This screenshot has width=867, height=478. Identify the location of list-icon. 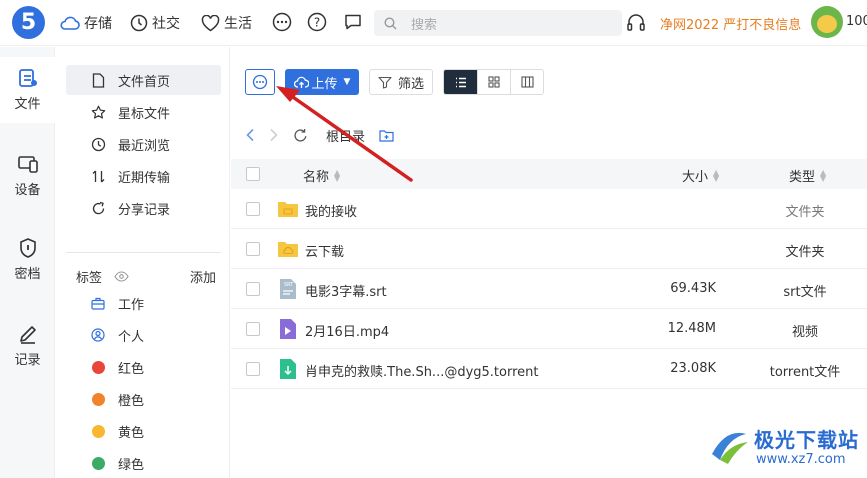
(460, 82).